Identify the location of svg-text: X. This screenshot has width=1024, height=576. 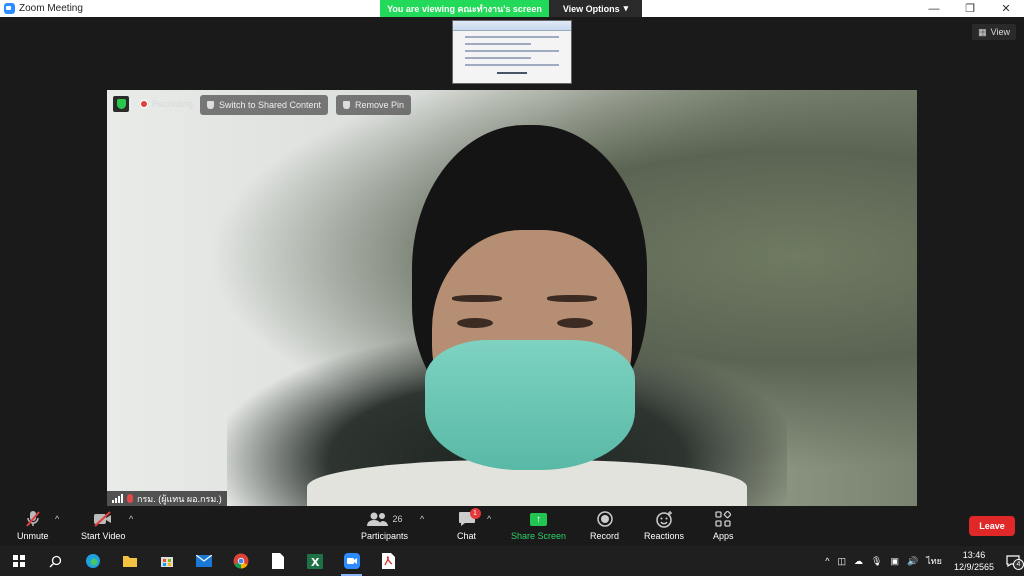
(315, 562).